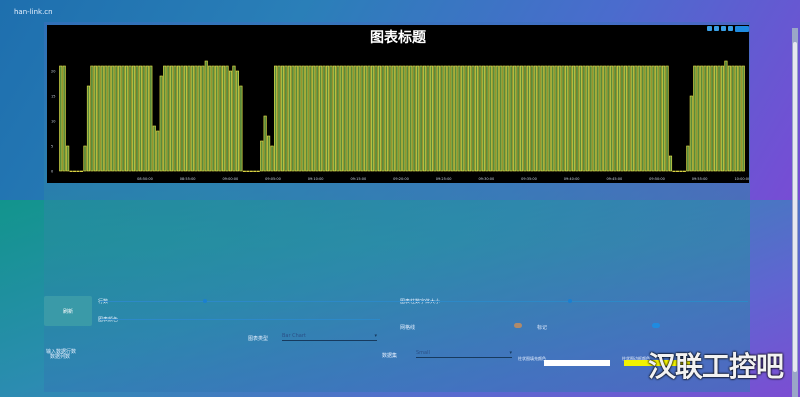 The width and height of the screenshot is (800, 397). I want to click on left-note-column-count: 数据列数, so click(60, 357).